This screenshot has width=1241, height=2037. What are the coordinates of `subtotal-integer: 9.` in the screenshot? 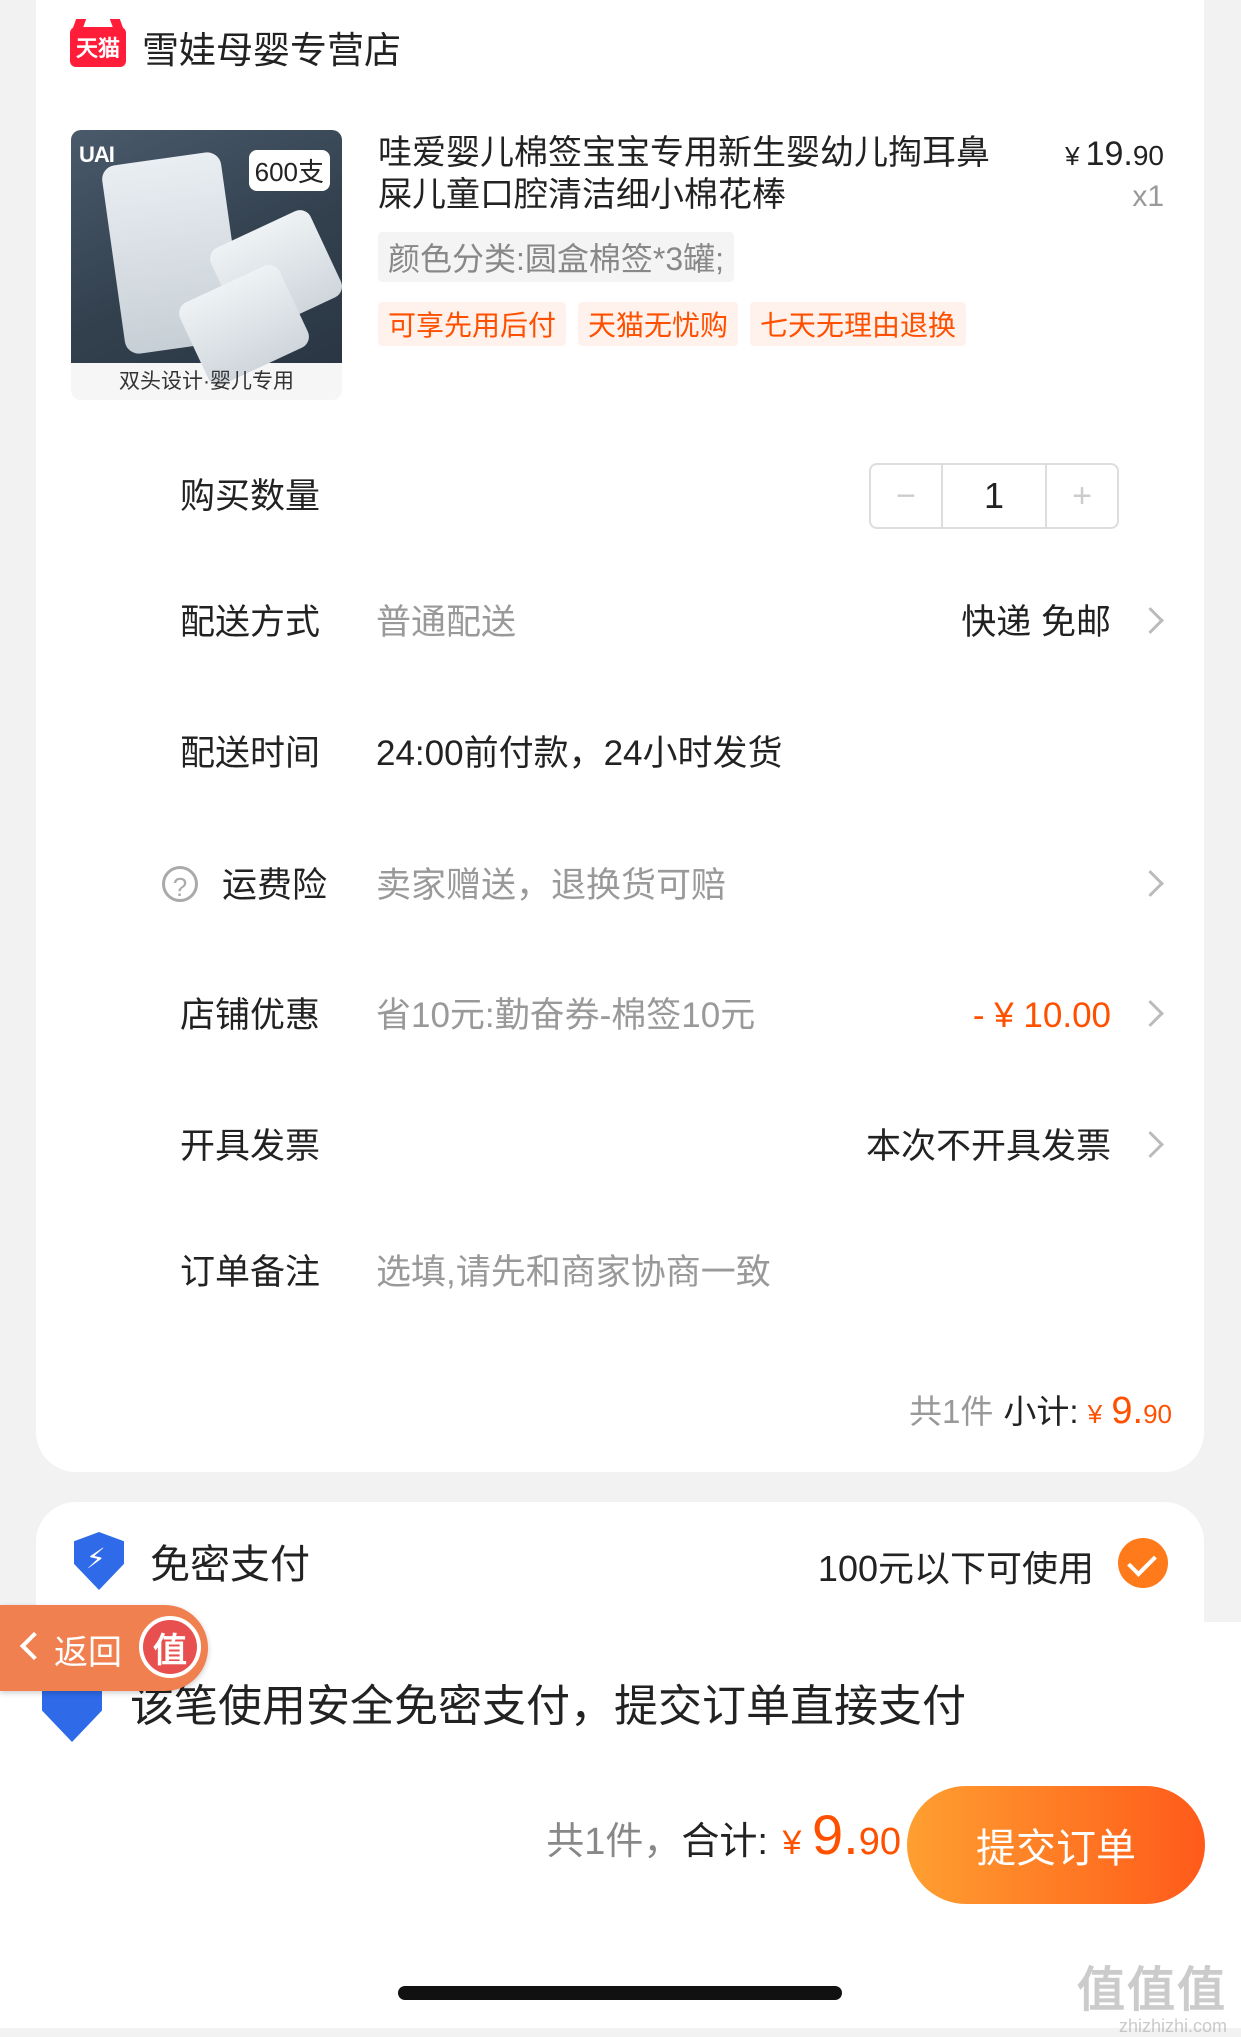 It's located at (1127, 1411).